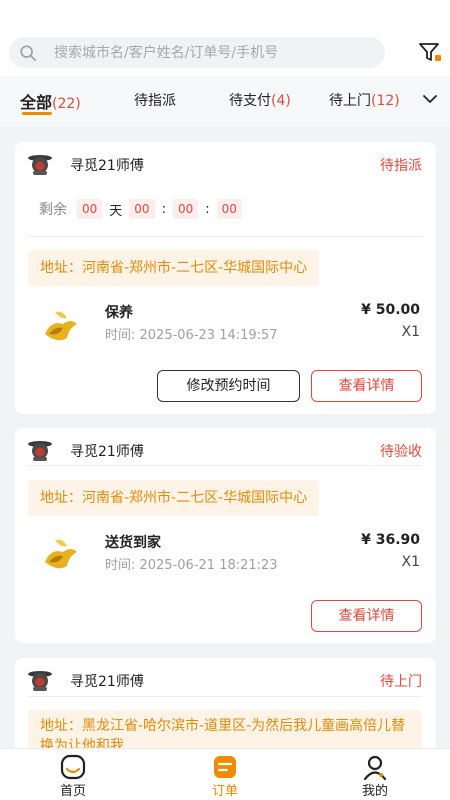 The width and height of the screenshot is (450, 800). I want to click on tab-label: 待支付, so click(250, 101).